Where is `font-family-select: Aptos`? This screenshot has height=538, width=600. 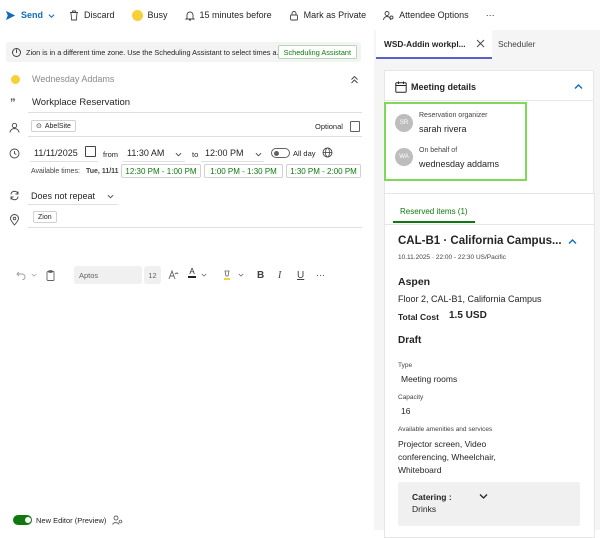
font-family-select: Aptos is located at coordinates (108, 275).